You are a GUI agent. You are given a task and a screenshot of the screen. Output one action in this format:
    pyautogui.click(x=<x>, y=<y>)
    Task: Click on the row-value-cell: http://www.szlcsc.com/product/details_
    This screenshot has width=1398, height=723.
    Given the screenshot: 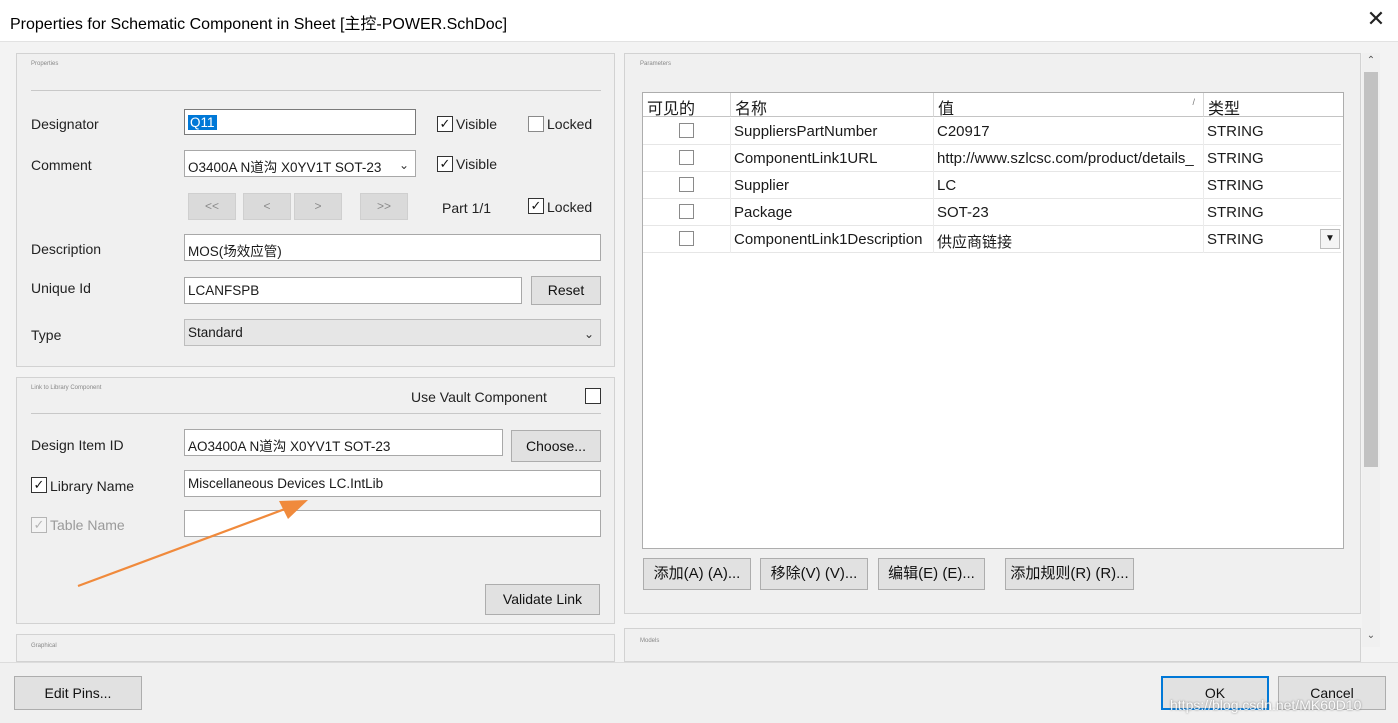 What is the action you would take?
    pyautogui.click(x=1069, y=158)
    